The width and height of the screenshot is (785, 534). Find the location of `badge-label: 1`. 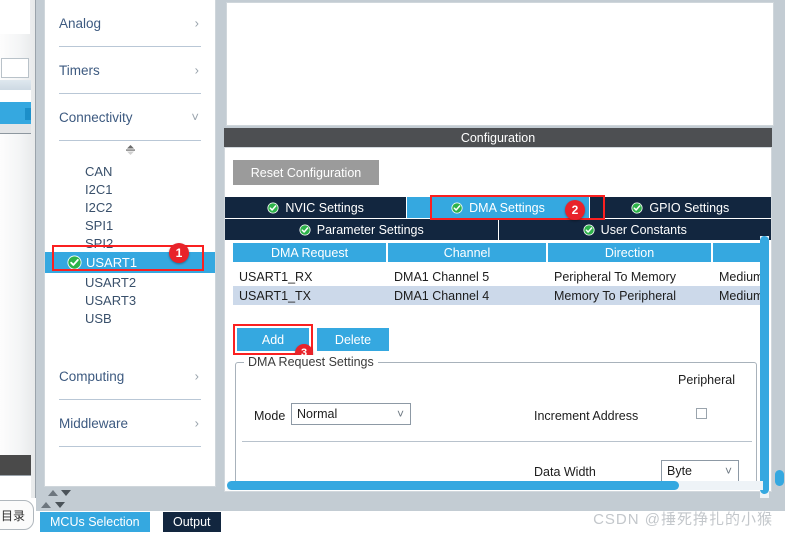

badge-label: 1 is located at coordinates (179, 253).